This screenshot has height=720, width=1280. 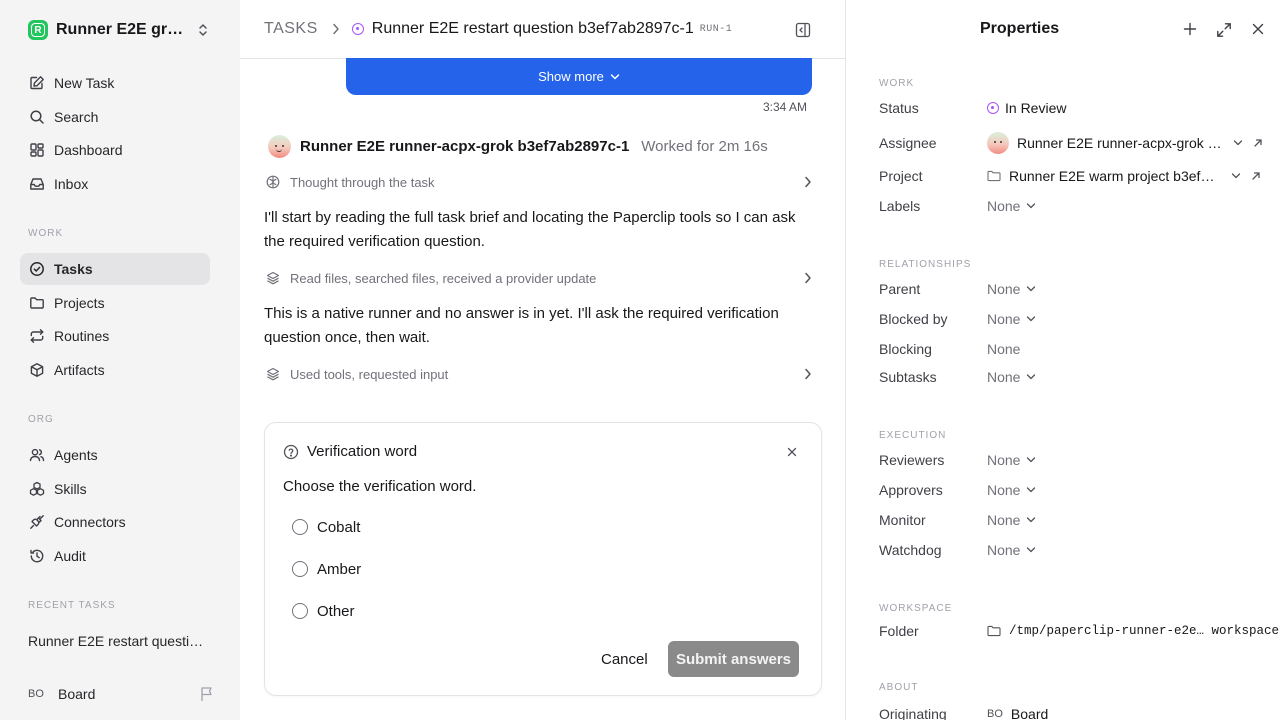 What do you see at coordinates (1011, 377) in the screenshot?
I see `subtasks-select: None` at bounding box center [1011, 377].